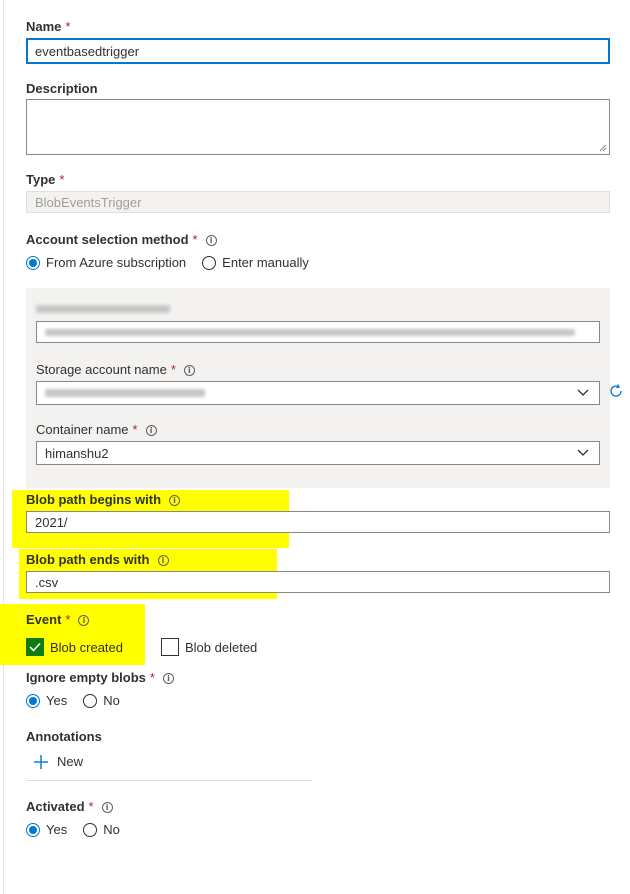  Describe the element at coordinates (41, 761) in the screenshot. I see `plus-icon` at that location.